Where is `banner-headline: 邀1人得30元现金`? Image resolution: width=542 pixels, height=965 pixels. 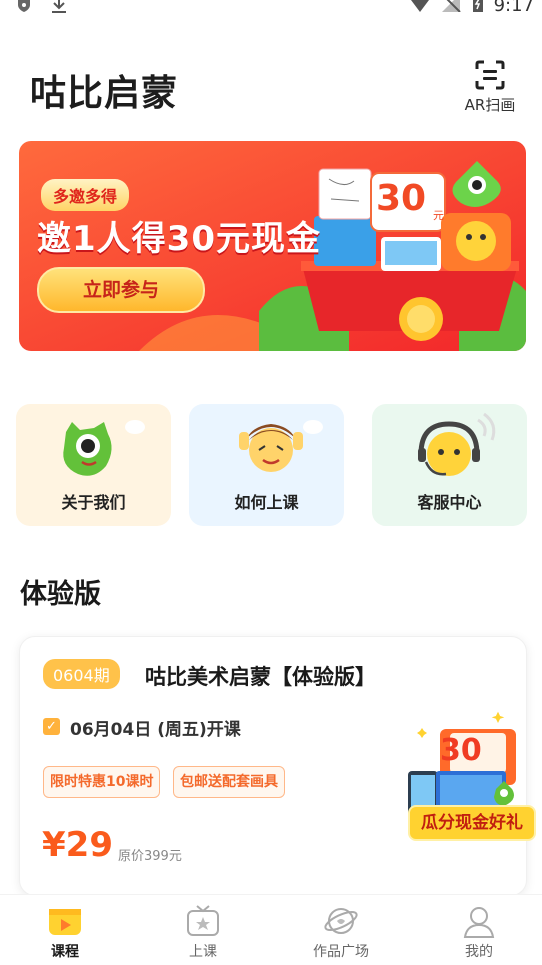
banner-headline: 邀1人得30元现金 is located at coordinates (179, 239).